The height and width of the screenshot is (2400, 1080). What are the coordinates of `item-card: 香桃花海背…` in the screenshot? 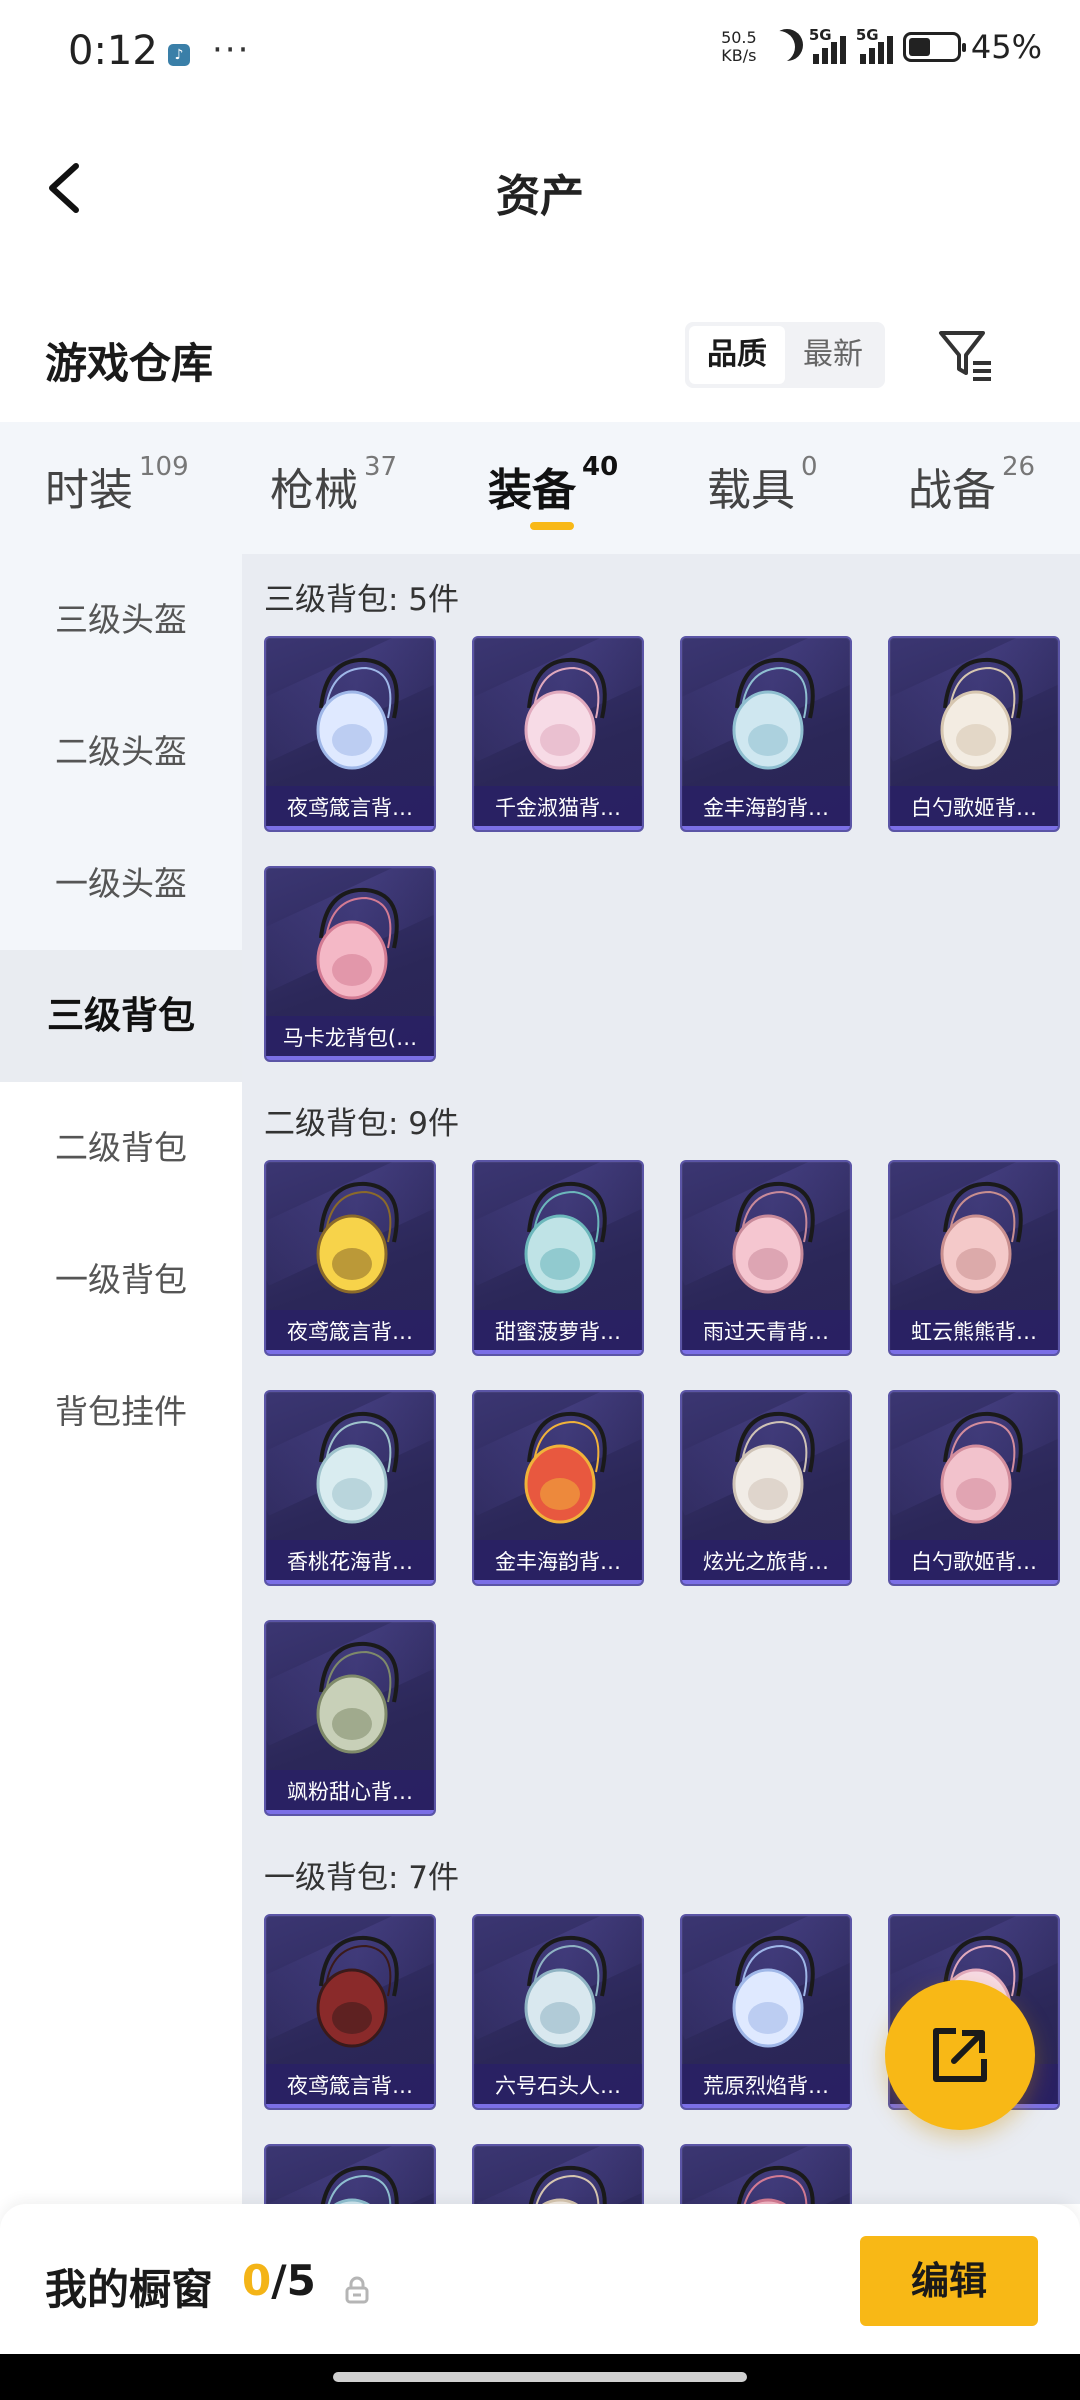 It's located at (350, 1488).